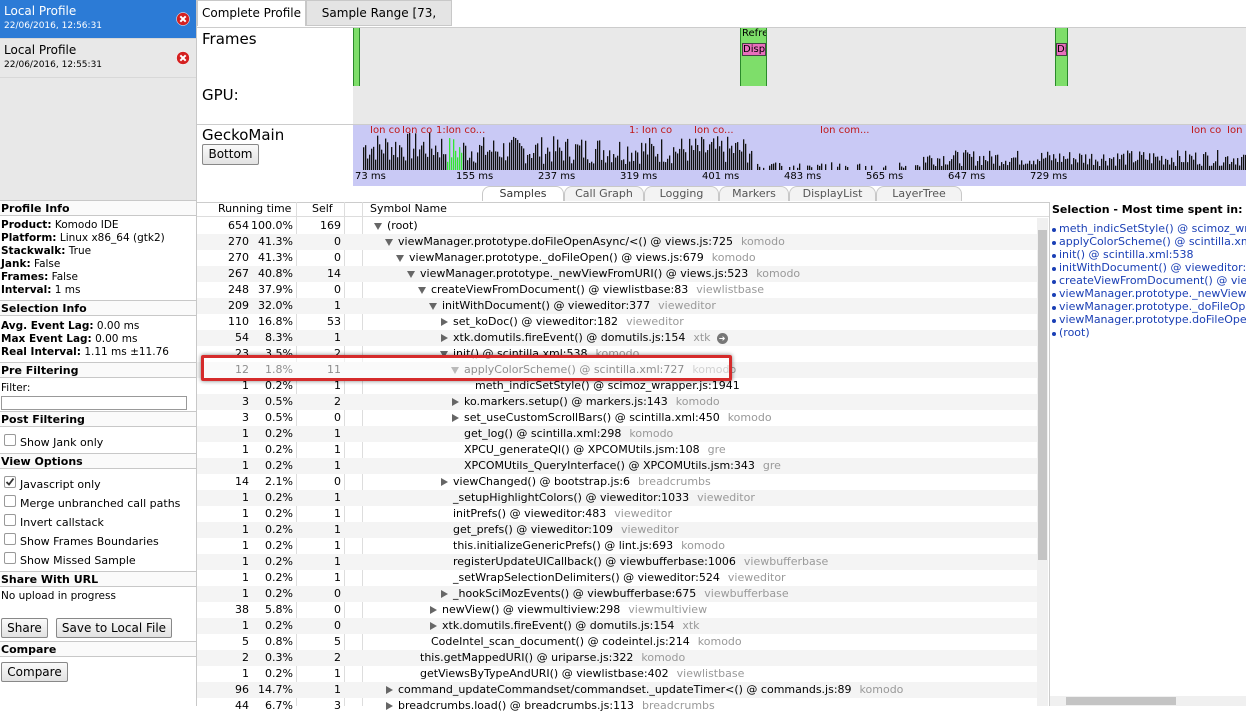 The height and width of the screenshot is (714, 1246). What do you see at coordinates (617, 226) in the screenshot?
I see `table-row: 654 100.0% 169 (root)` at bounding box center [617, 226].